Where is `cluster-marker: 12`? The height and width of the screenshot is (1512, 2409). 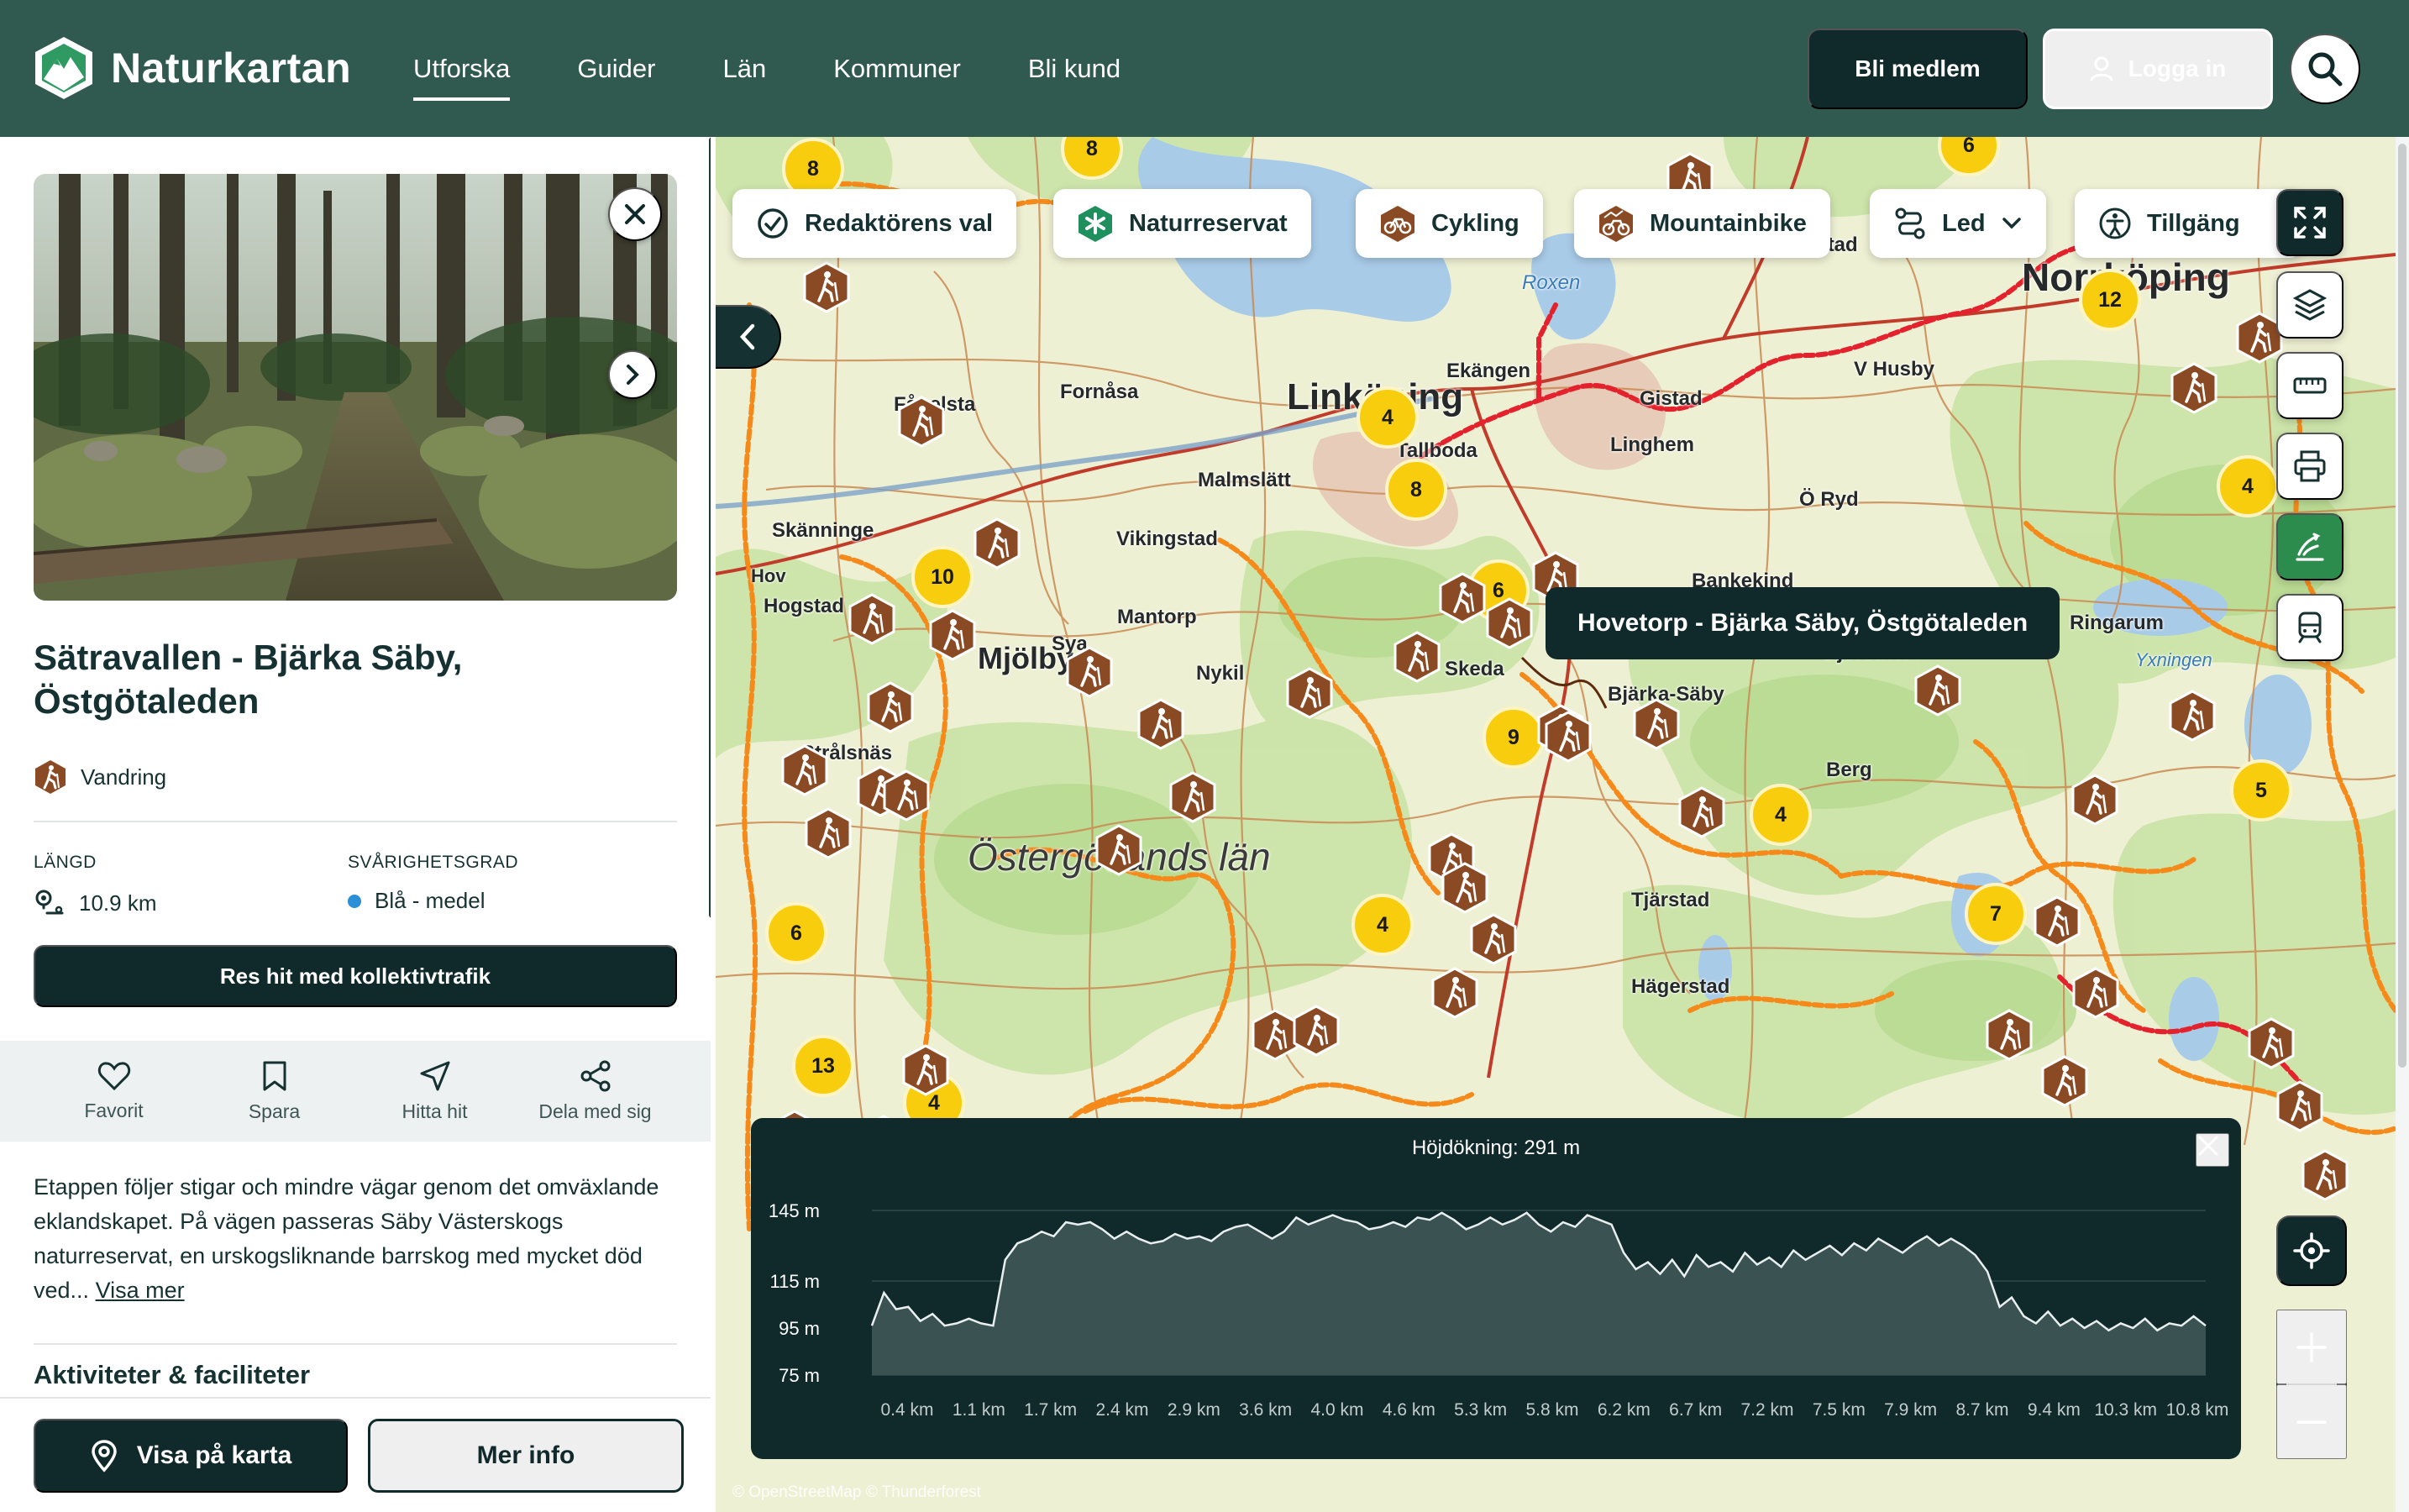 cluster-marker: 12 is located at coordinates (2110, 300).